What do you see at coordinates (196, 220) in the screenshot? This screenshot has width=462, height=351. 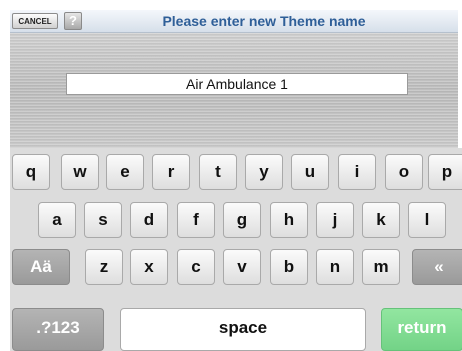 I see `key-f: f` at bounding box center [196, 220].